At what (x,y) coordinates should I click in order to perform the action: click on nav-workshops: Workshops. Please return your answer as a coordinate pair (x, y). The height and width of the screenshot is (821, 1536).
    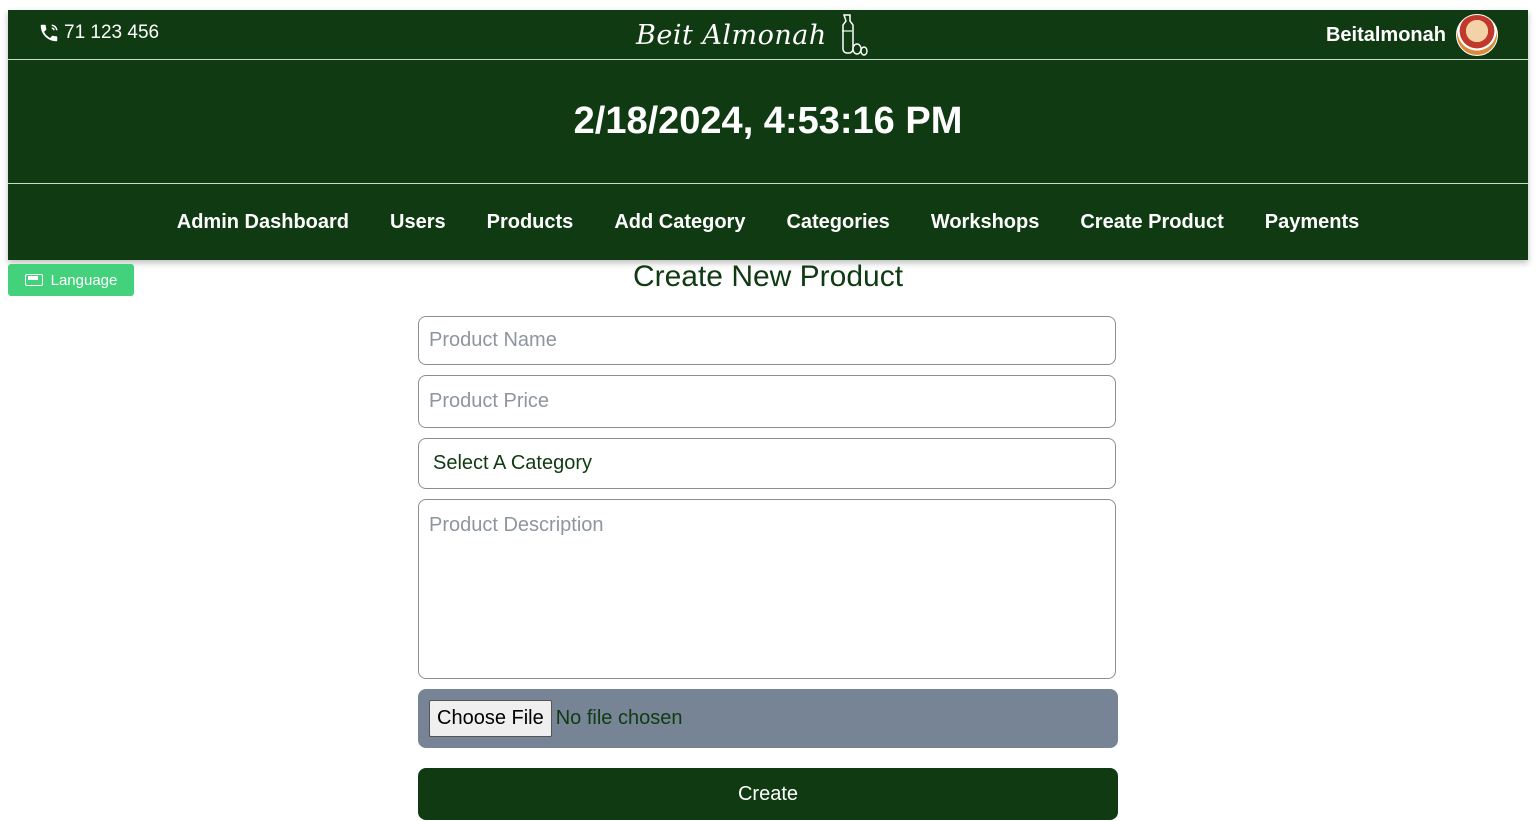
    Looking at the image, I should click on (985, 222).